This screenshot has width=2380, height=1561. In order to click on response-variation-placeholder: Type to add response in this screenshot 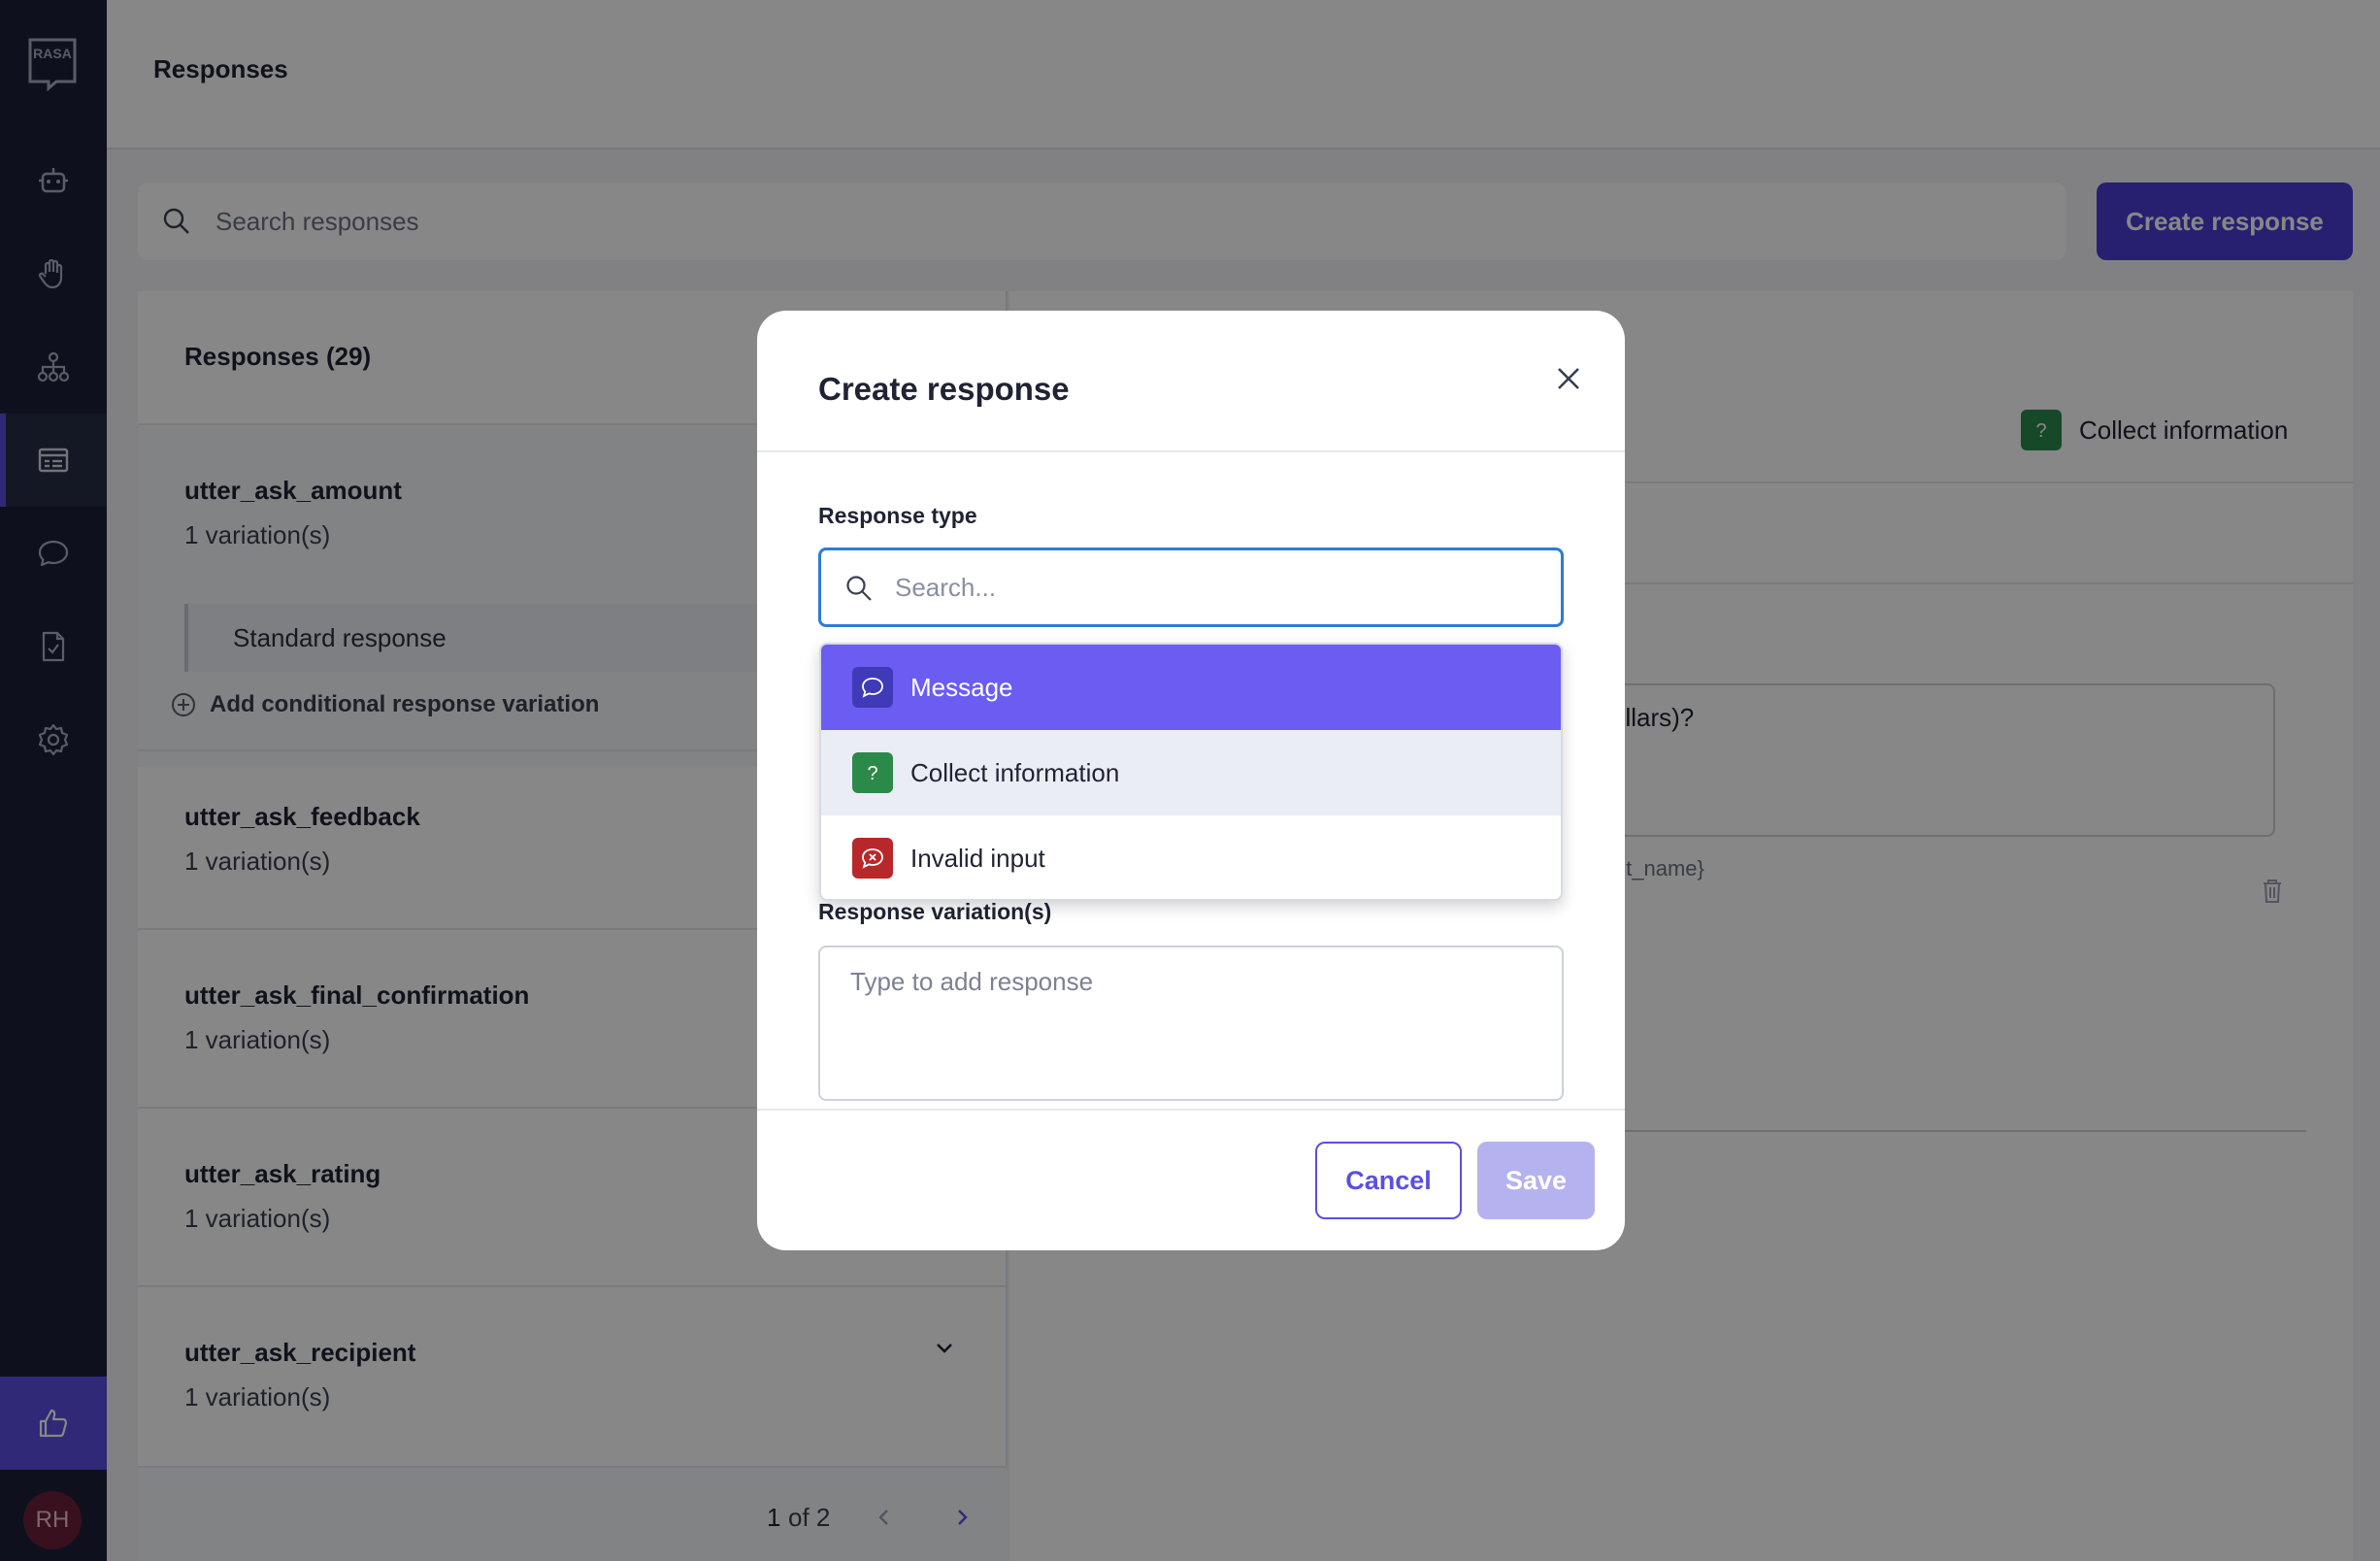, I will do `click(972, 982)`.